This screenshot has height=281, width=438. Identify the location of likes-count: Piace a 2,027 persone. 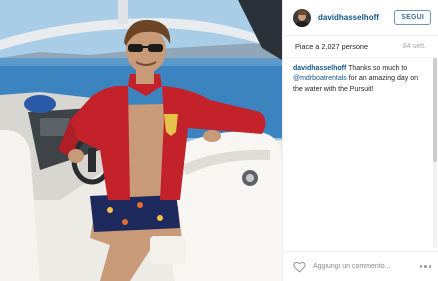
(331, 46).